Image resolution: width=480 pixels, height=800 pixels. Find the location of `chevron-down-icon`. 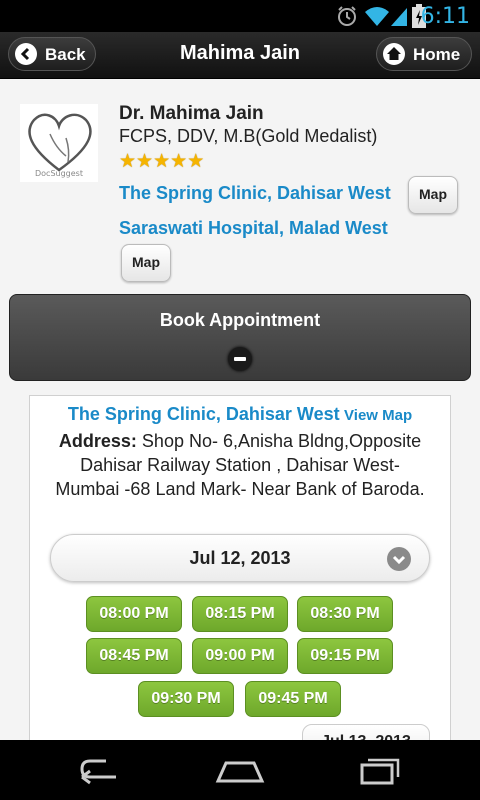

chevron-down-icon is located at coordinates (399, 559).